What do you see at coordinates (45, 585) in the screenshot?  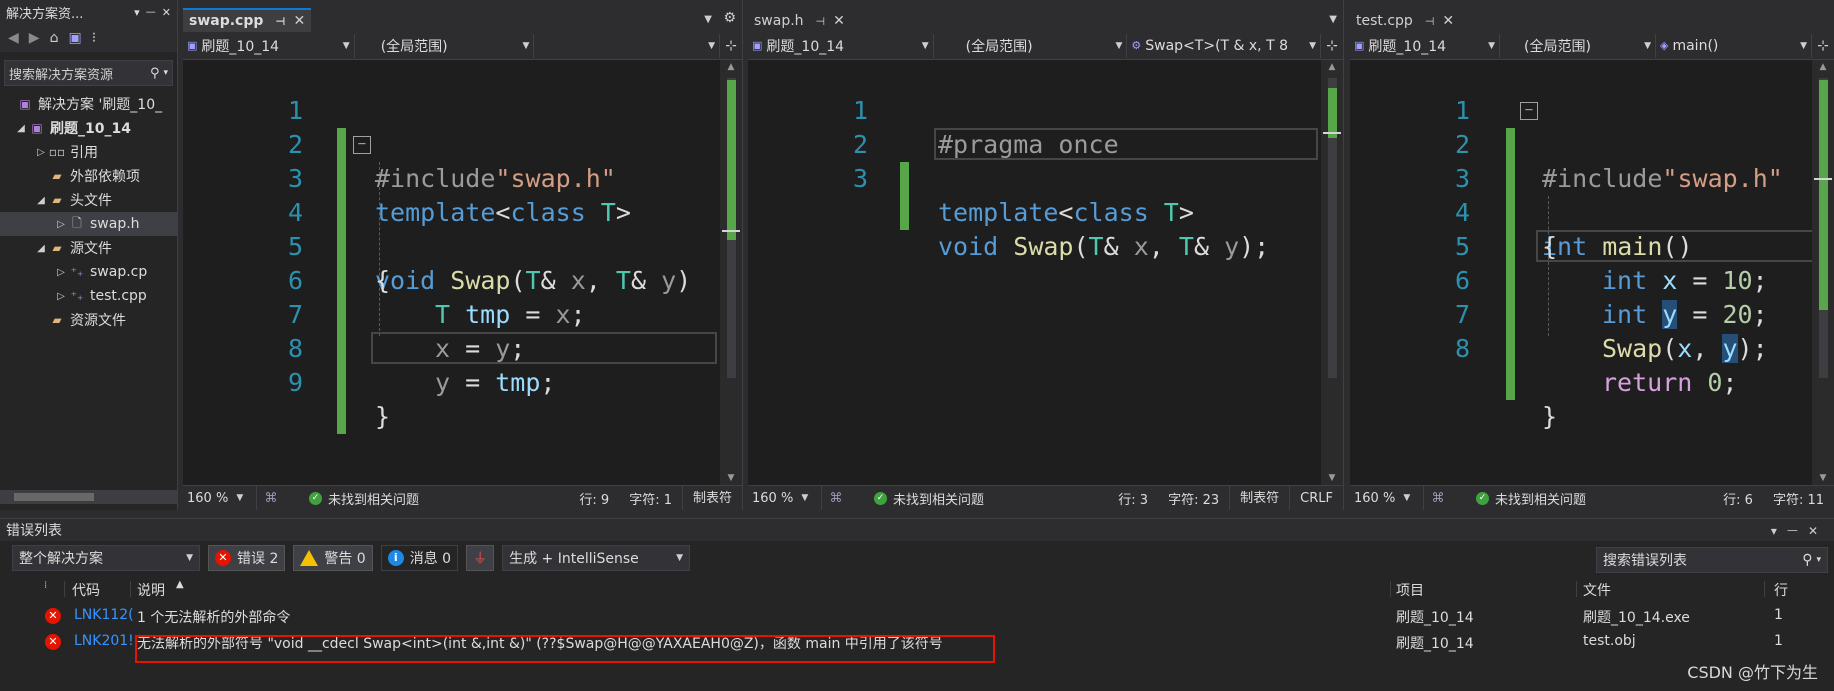 I see `column-options-icon: ⁞` at bounding box center [45, 585].